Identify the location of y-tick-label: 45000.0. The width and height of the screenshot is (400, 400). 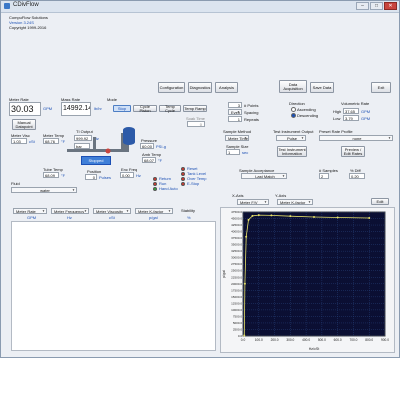
(236, 219).